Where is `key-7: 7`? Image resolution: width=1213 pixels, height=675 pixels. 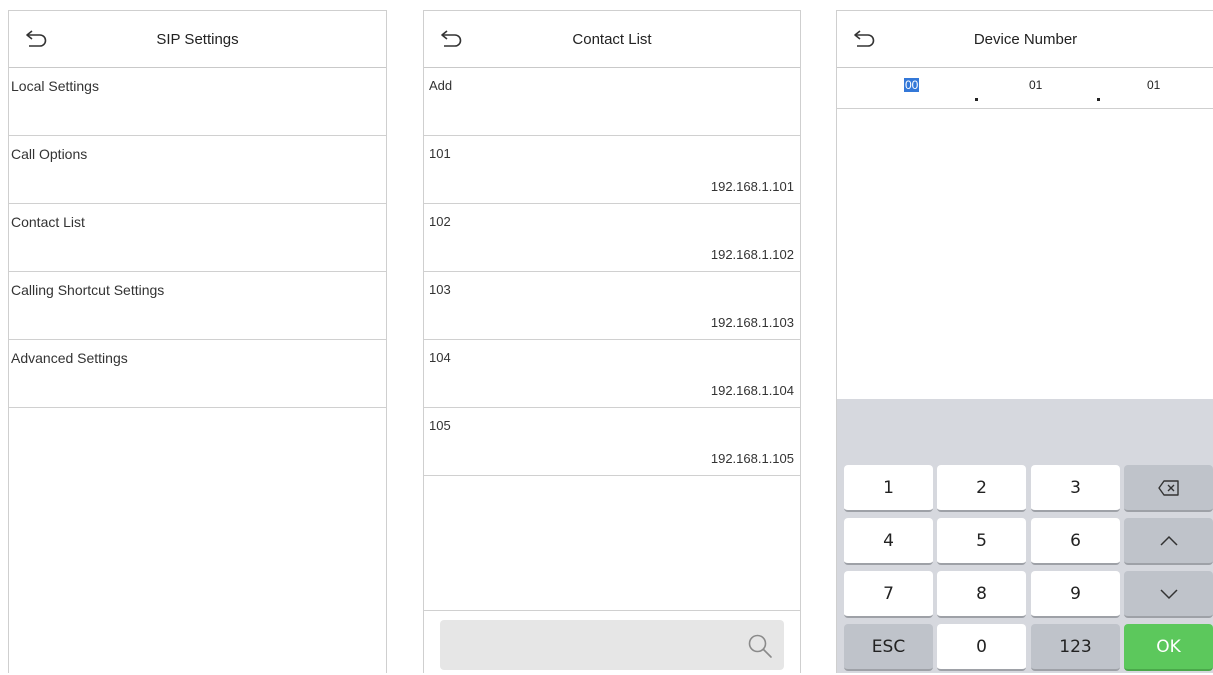 key-7: 7 is located at coordinates (888, 594).